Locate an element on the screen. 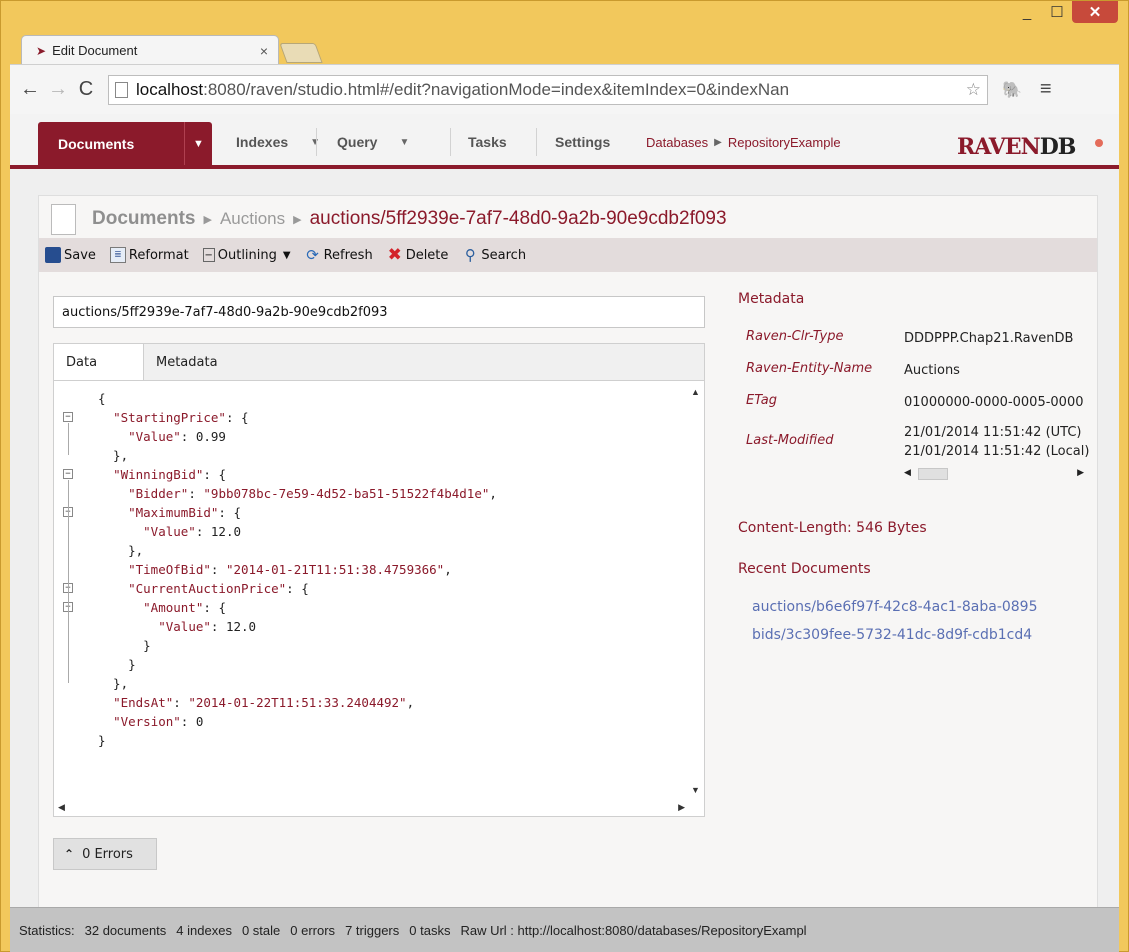 The width and height of the screenshot is (1129, 952). maximize-button: ☐ is located at coordinates (1057, 12).